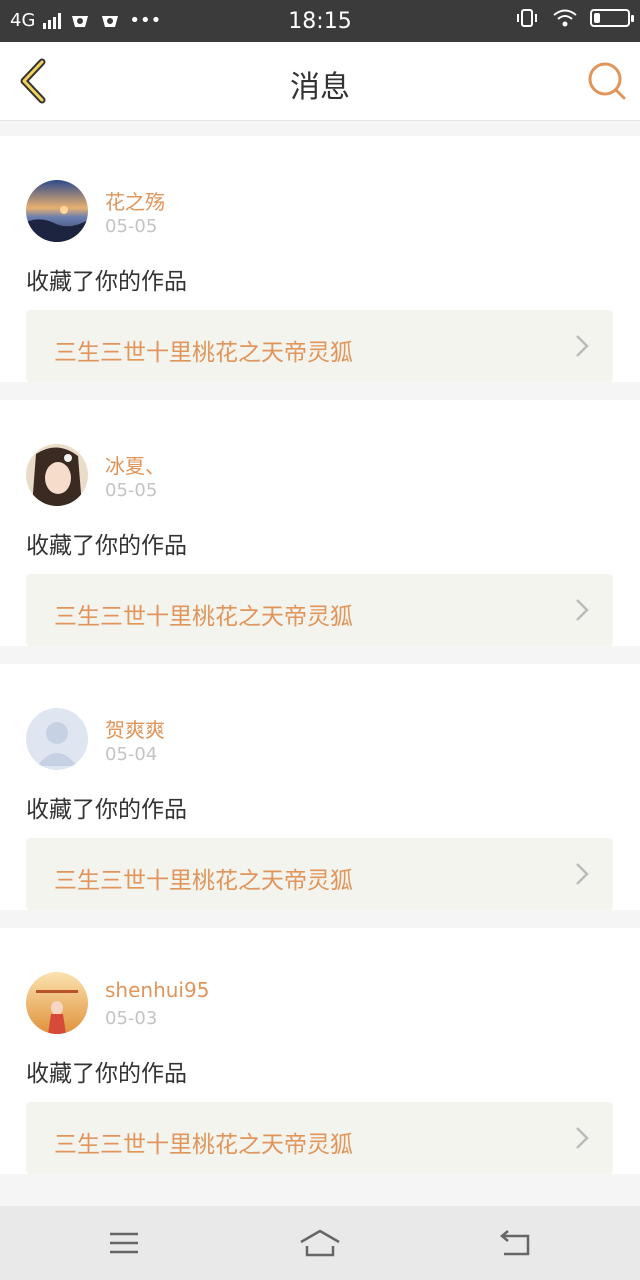 This screenshot has height=1280, width=640. I want to click on message-date: 05-03, so click(131, 1018).